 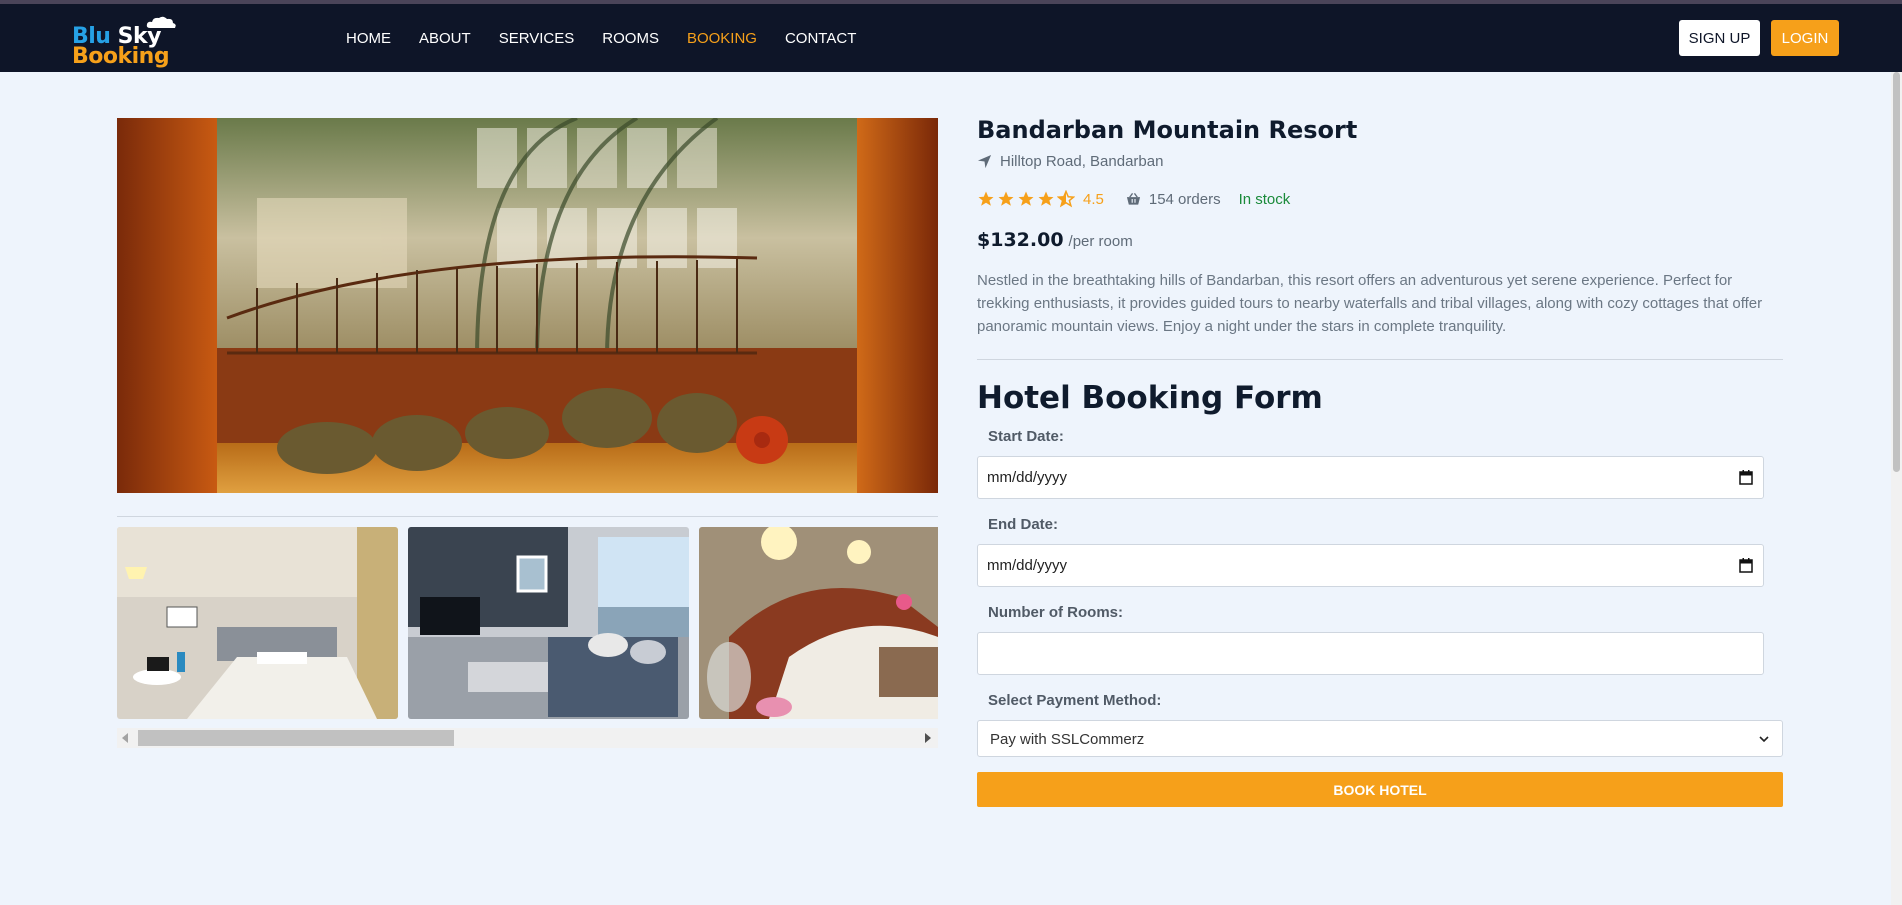 I want to click on gallery-divider, so click(x=527, y=516).